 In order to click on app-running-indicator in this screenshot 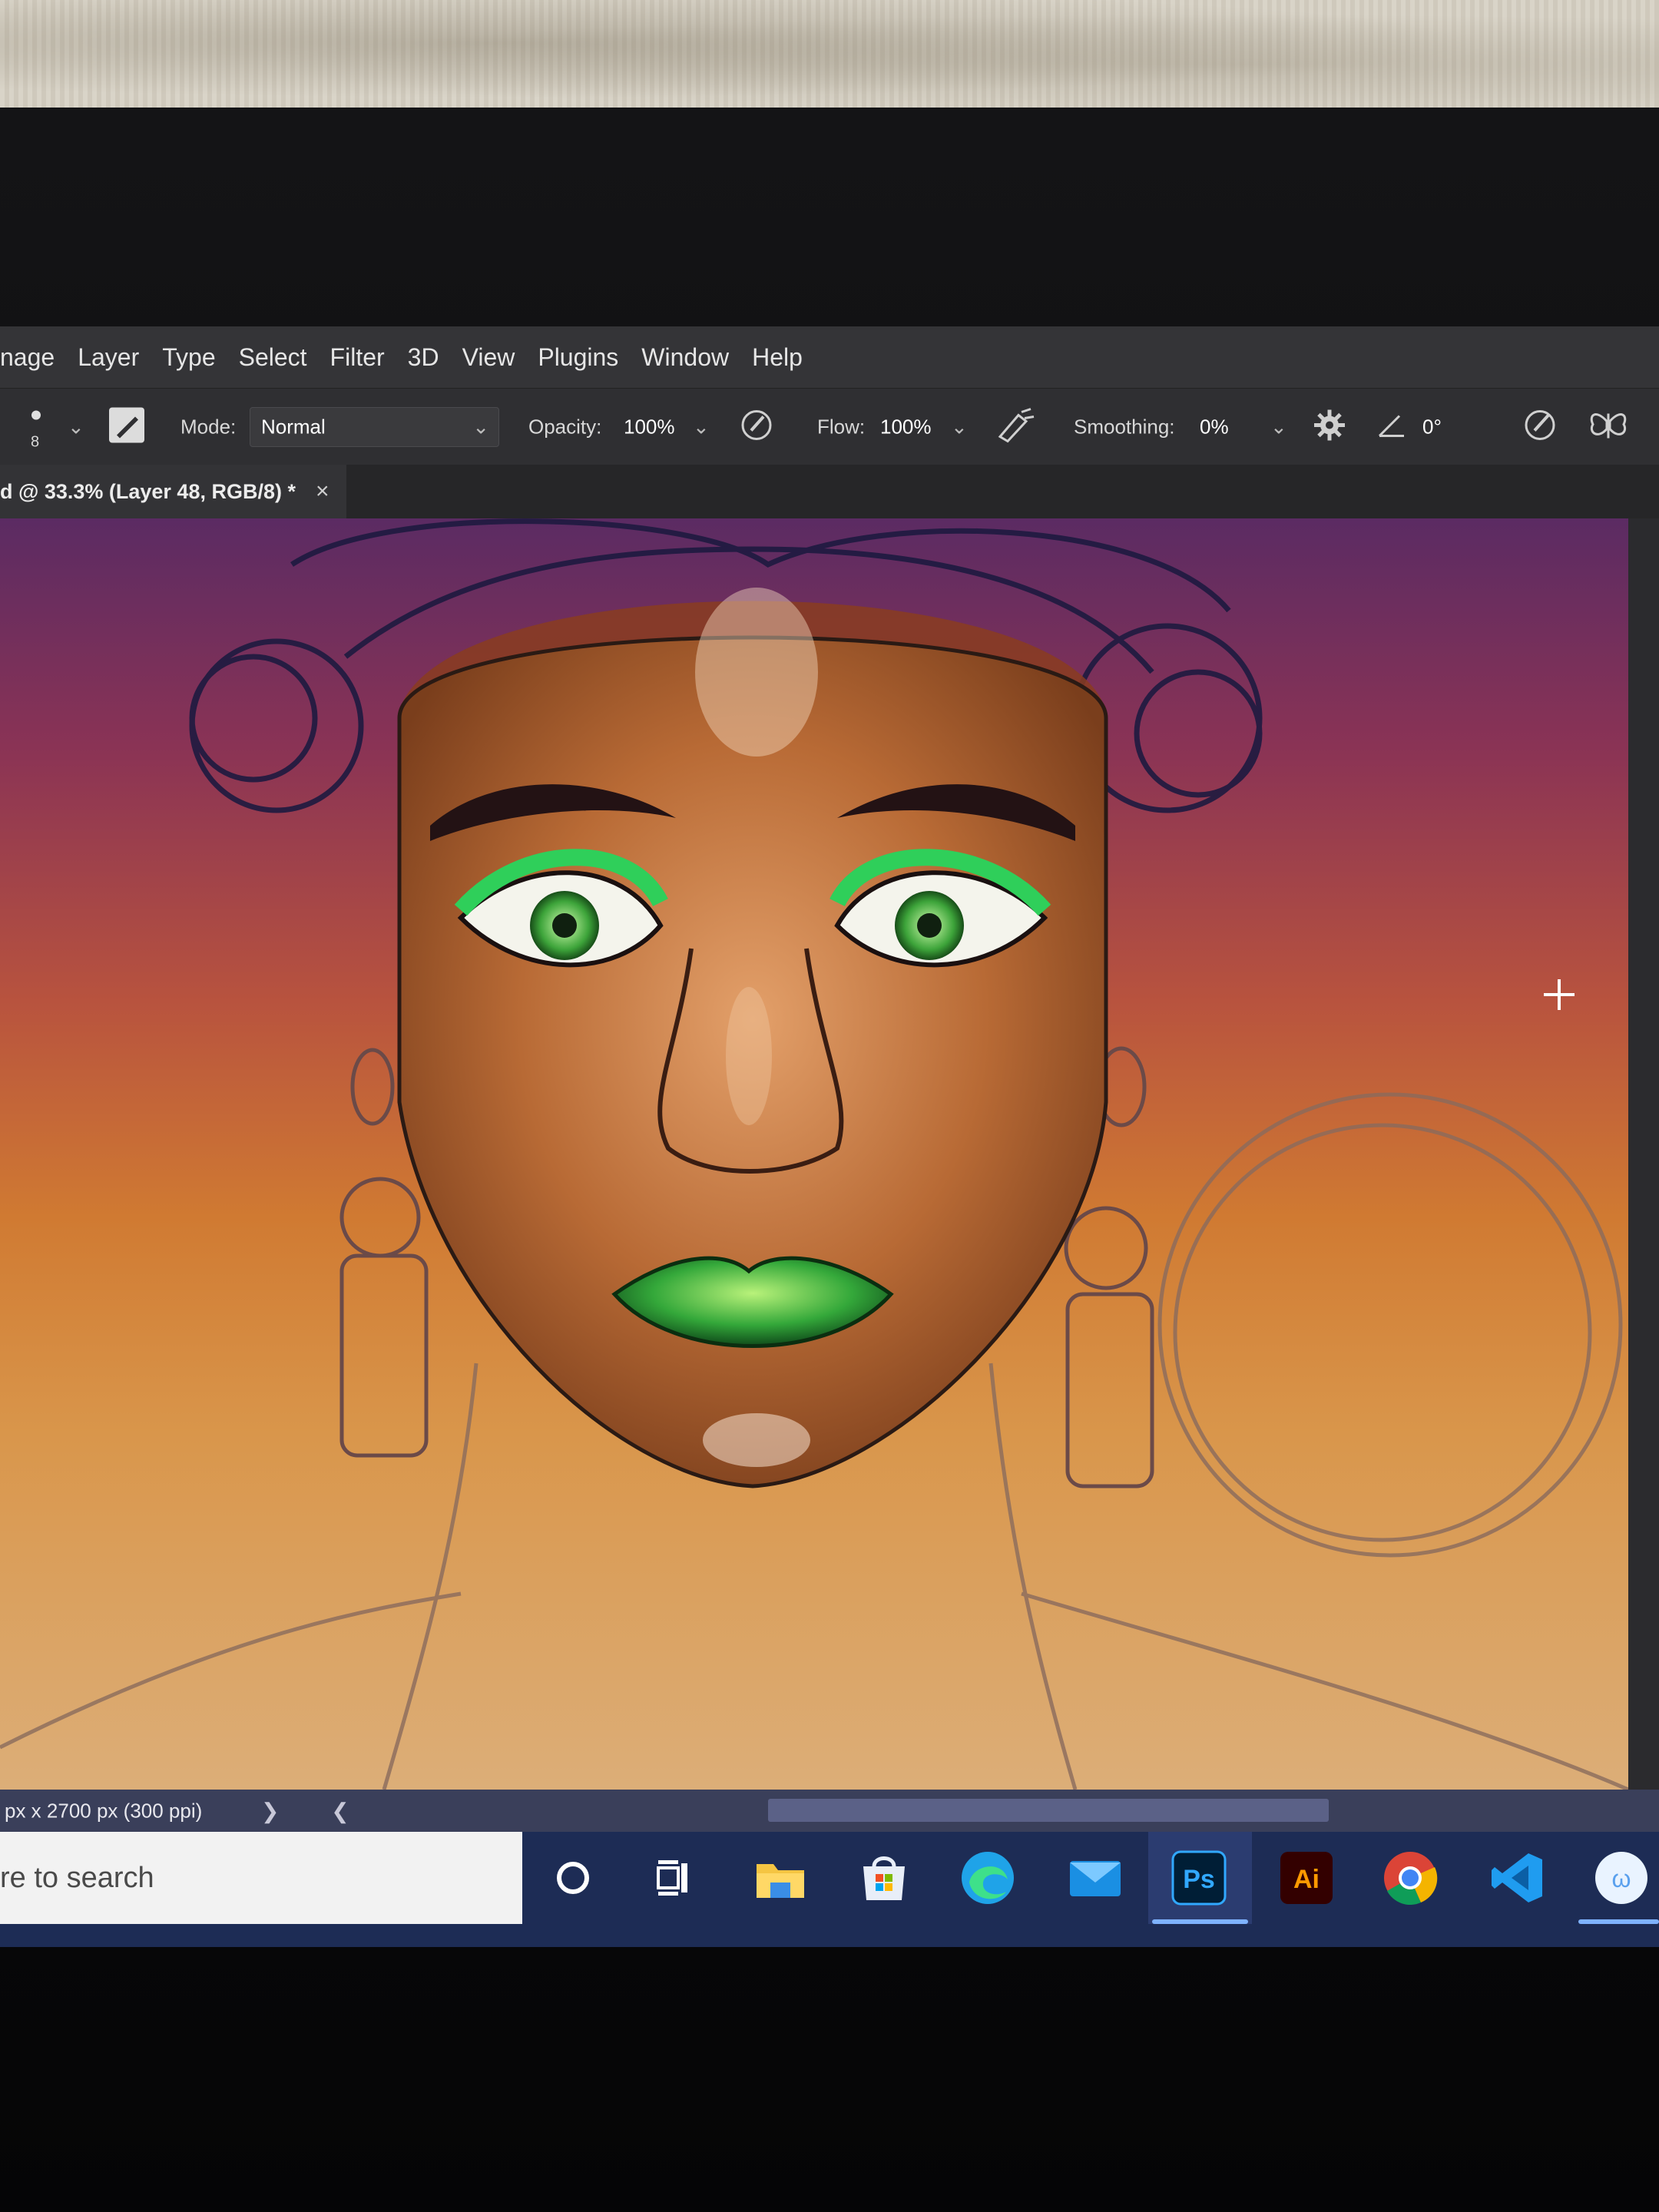, I will do `click(1618, 1921)`.